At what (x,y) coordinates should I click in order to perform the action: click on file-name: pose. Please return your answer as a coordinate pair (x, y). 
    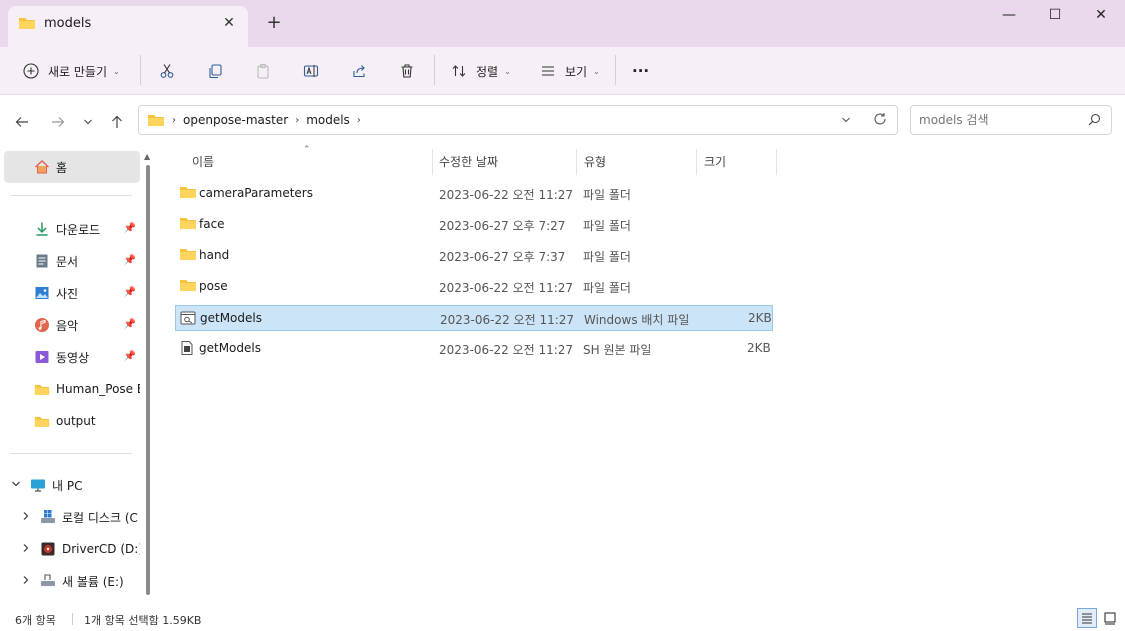
    Looking at the image, I should click on (213, 286).